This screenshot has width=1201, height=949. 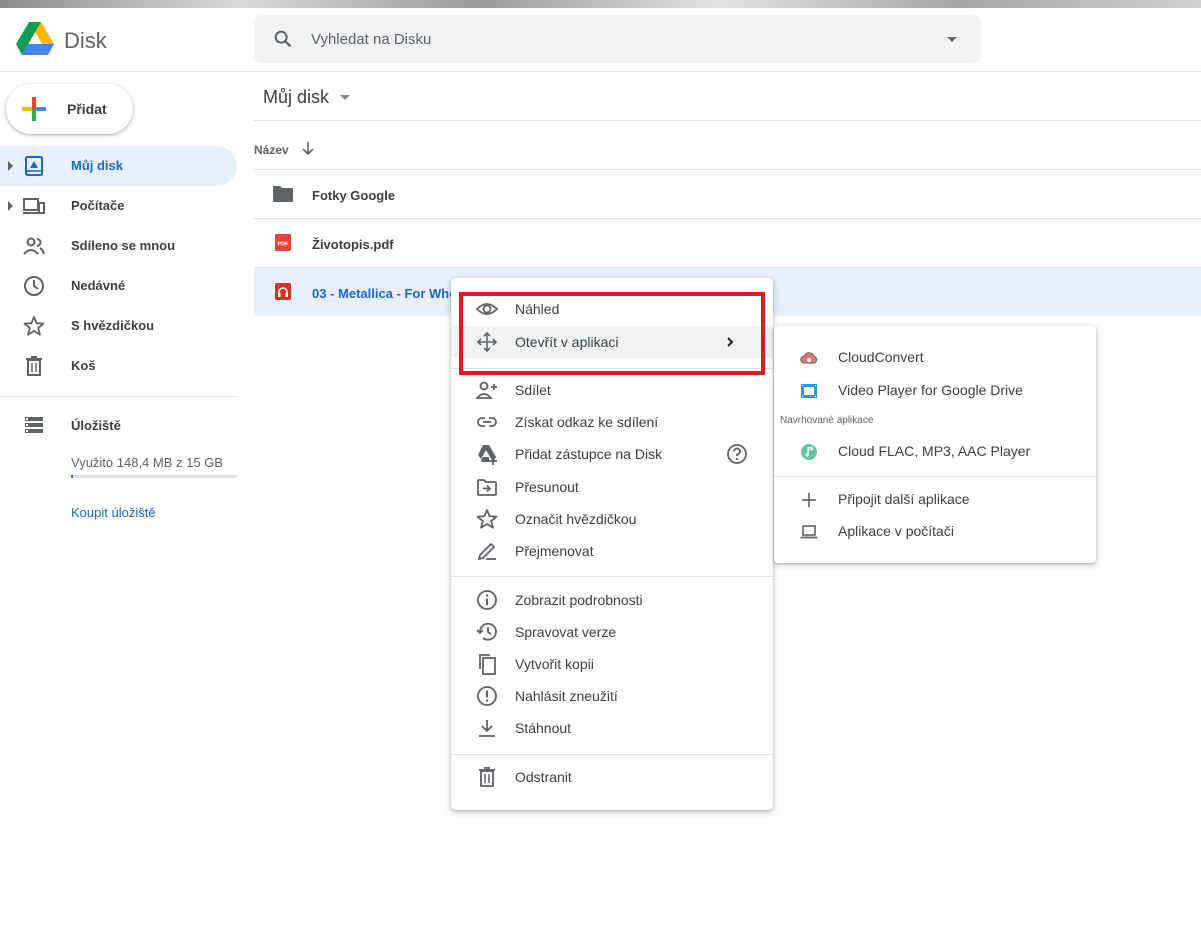 I want to click on pencil-icon, so click(x=486, y=551).